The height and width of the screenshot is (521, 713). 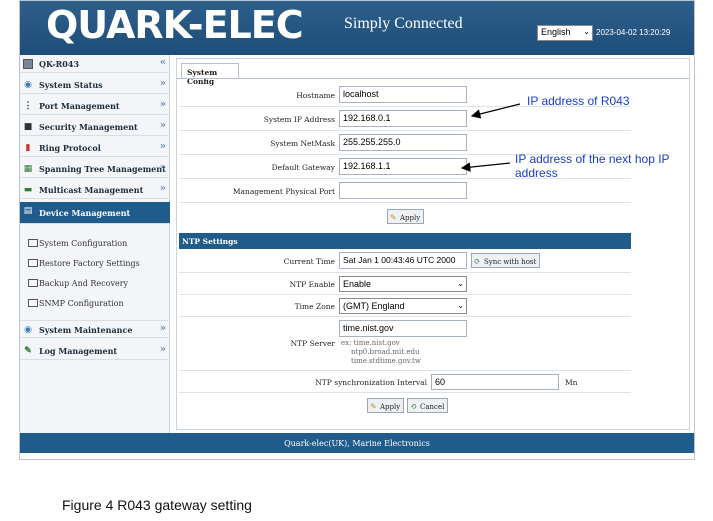 What do you see at coordinates (28, 351) in the screenshot?
I see `log-icon: ✎` at bounding box center [28, 351].